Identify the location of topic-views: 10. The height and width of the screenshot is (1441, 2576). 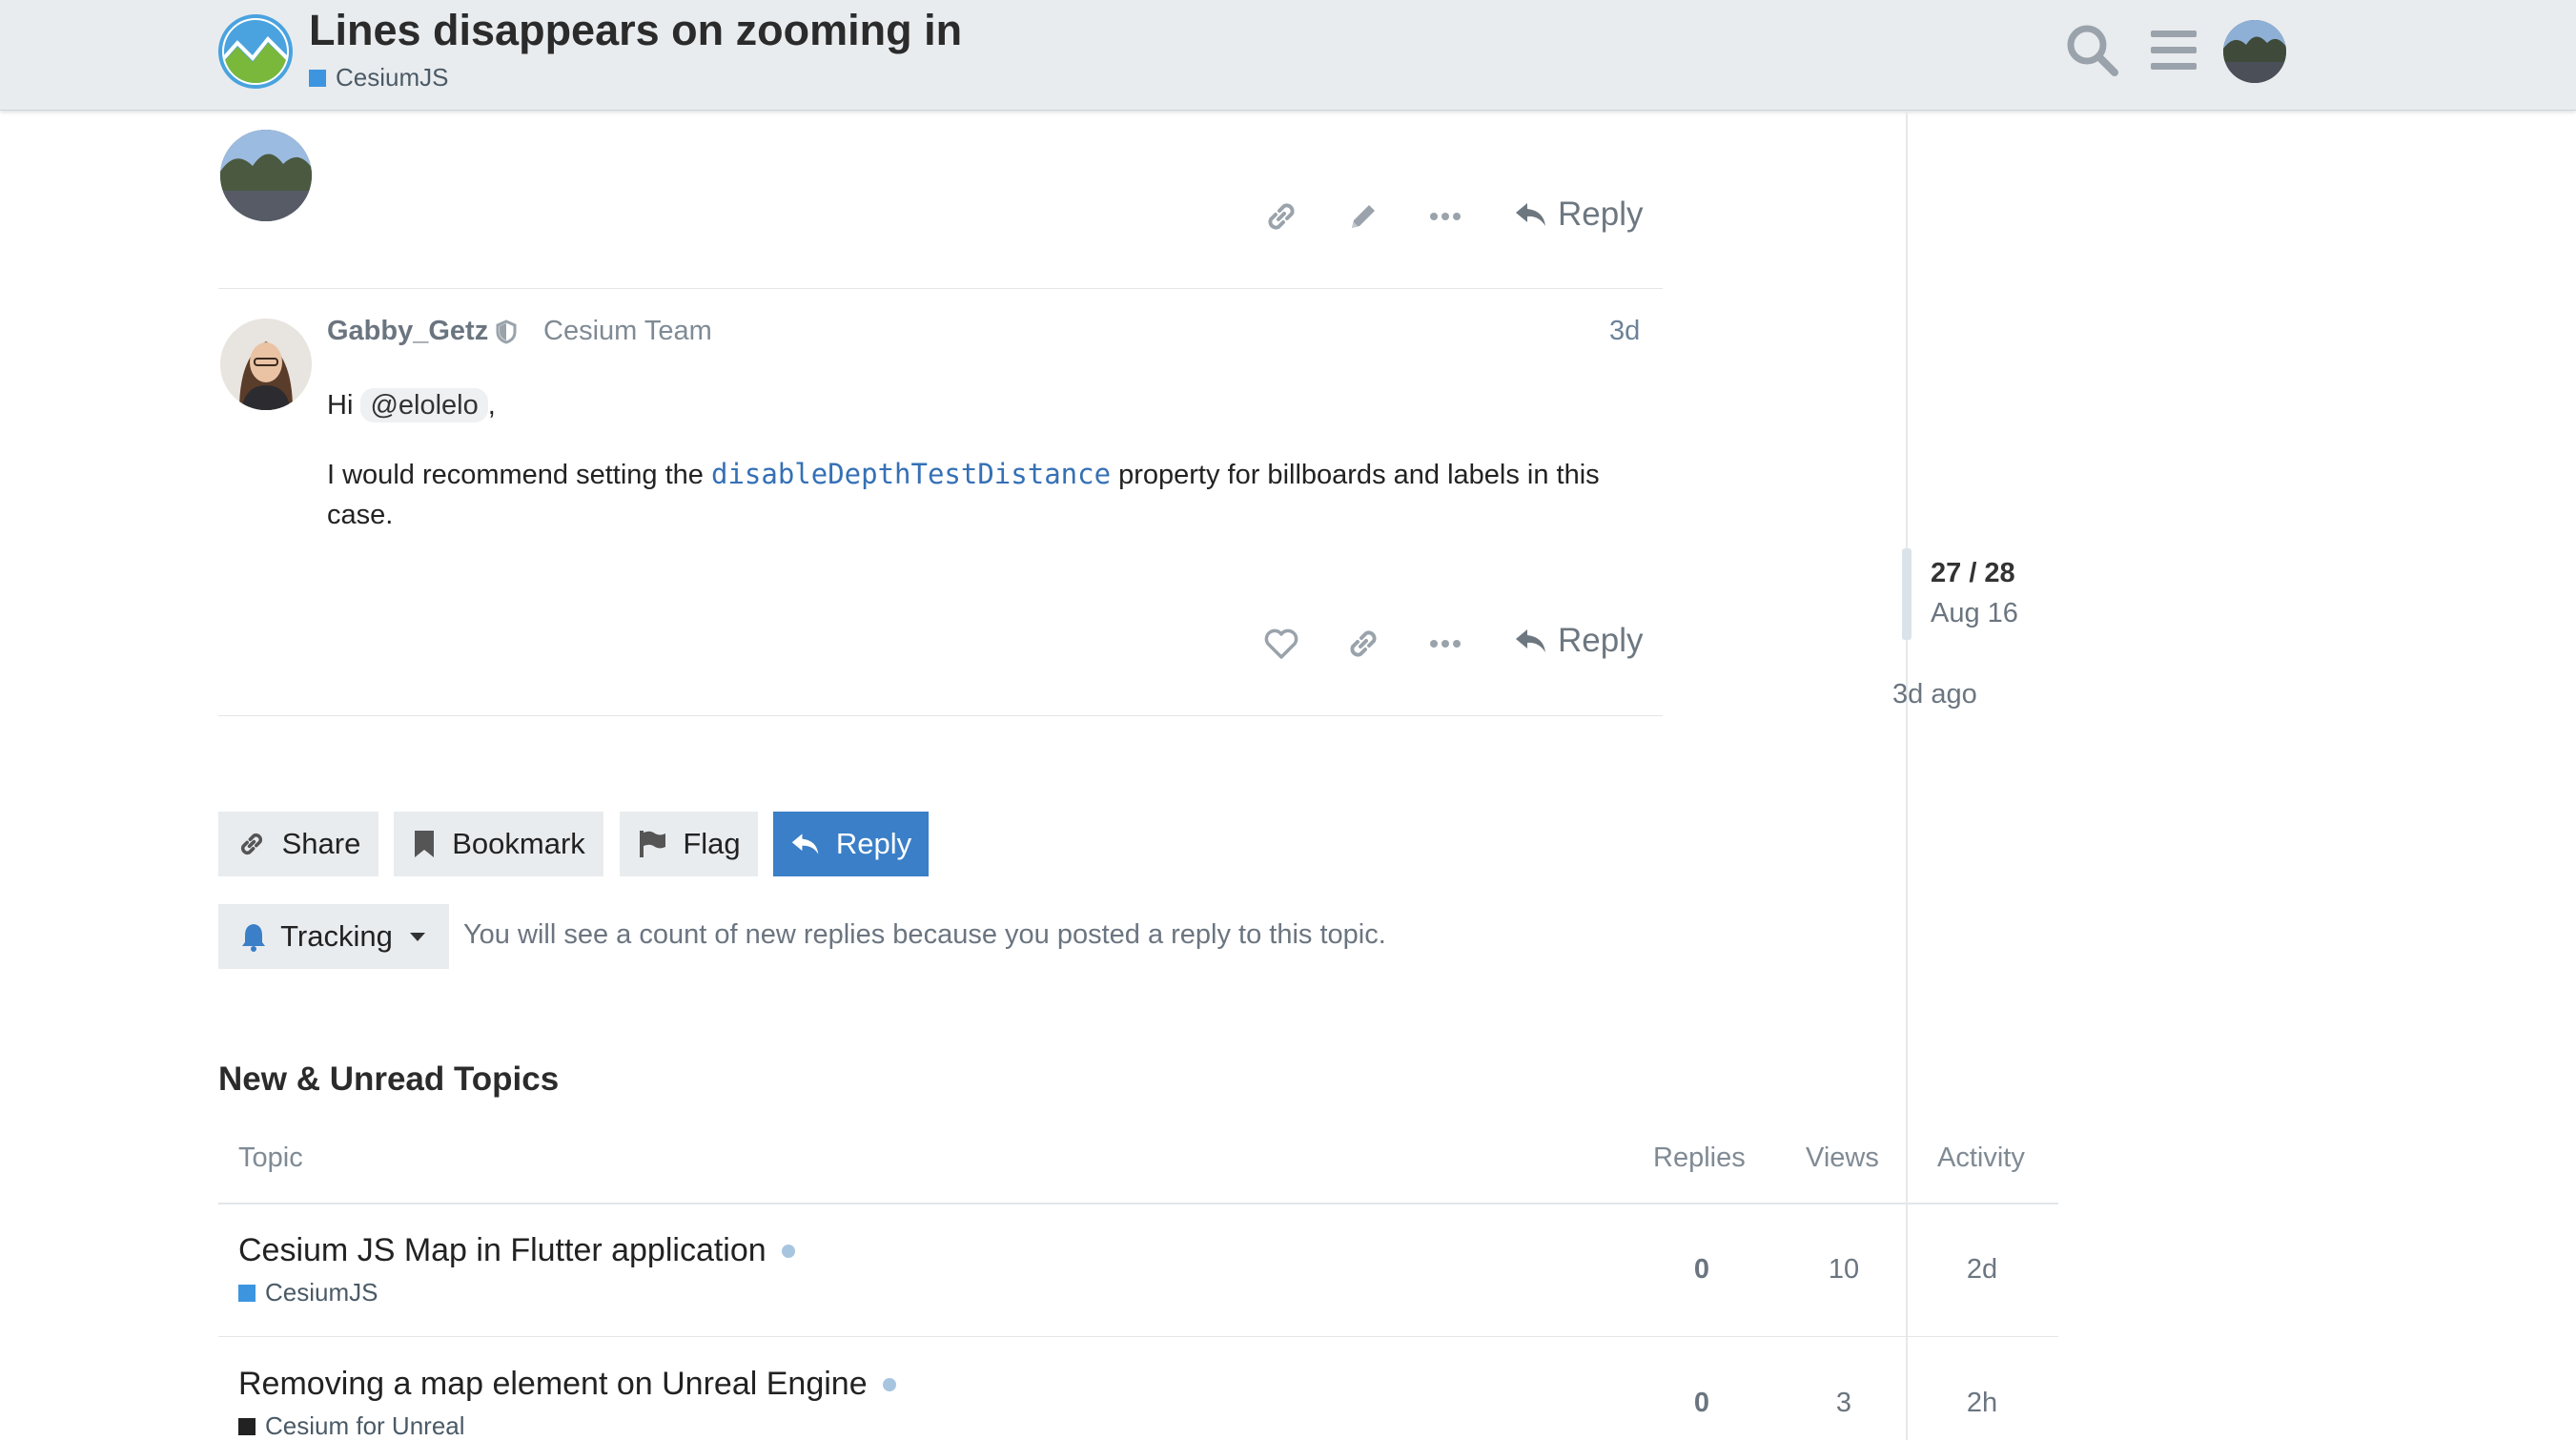
(1844, 1269).